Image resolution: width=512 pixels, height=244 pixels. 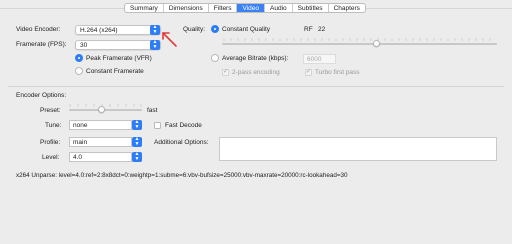 I want to click on quality-label: Quality:, so click(x=194, y=29).